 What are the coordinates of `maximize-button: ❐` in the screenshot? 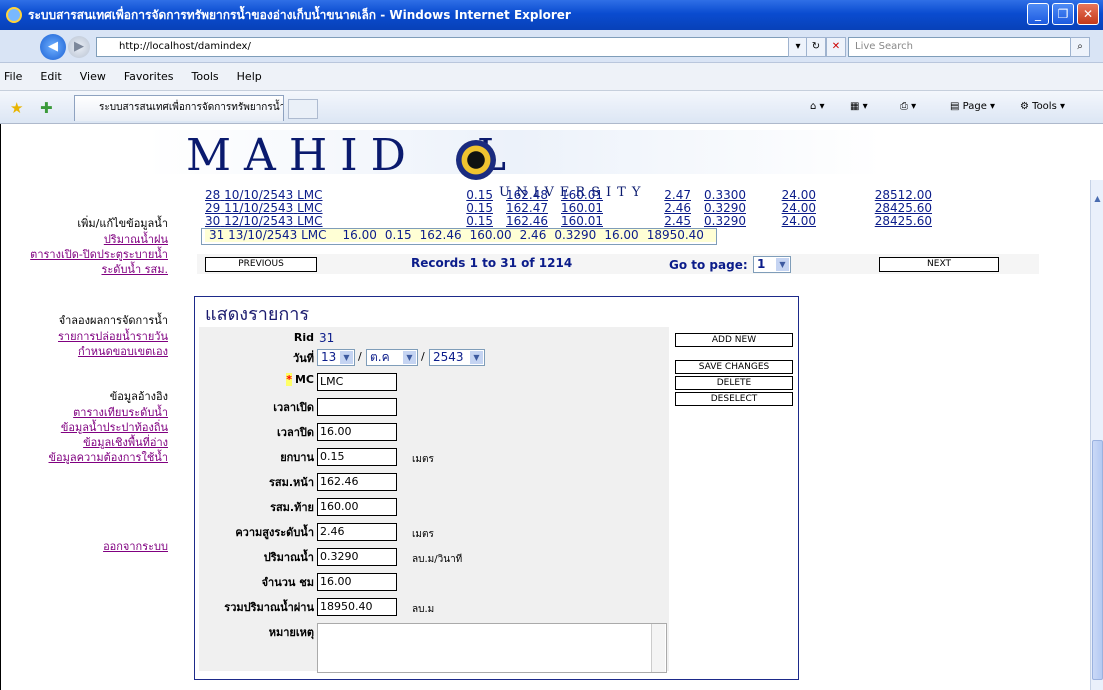 It's located at (1063, 14).